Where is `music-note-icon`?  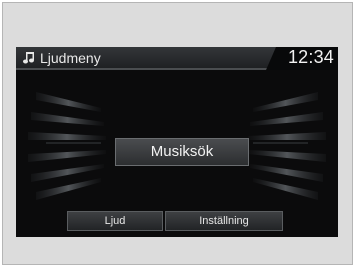
music-note-icon is located at coordinates (29, 57).